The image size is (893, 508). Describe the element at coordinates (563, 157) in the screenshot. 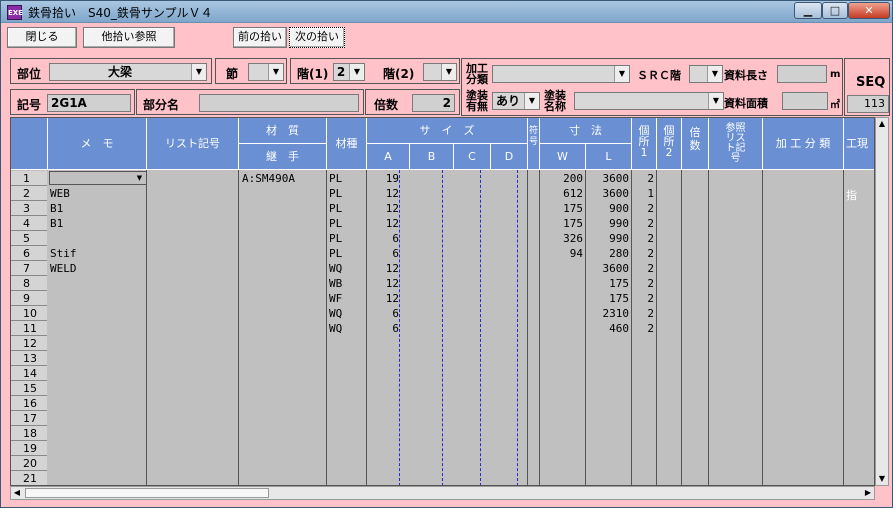

I see `header-w: W` at that location.